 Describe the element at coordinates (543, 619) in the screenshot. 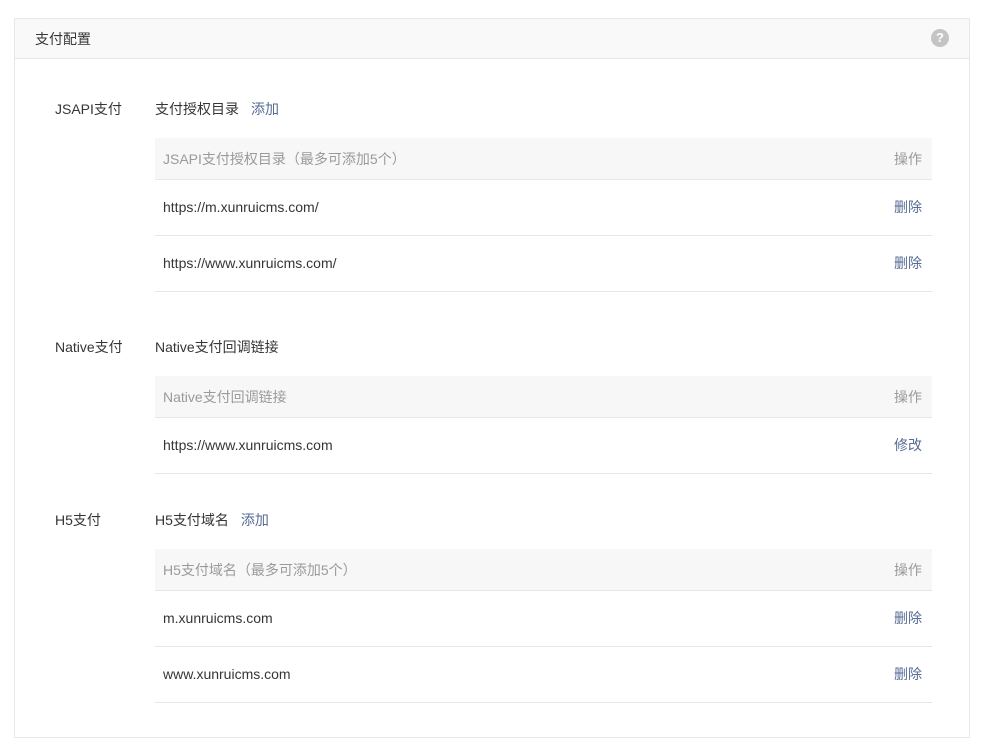

I see `table-row: m.xunruicms.com 删除` at that location.